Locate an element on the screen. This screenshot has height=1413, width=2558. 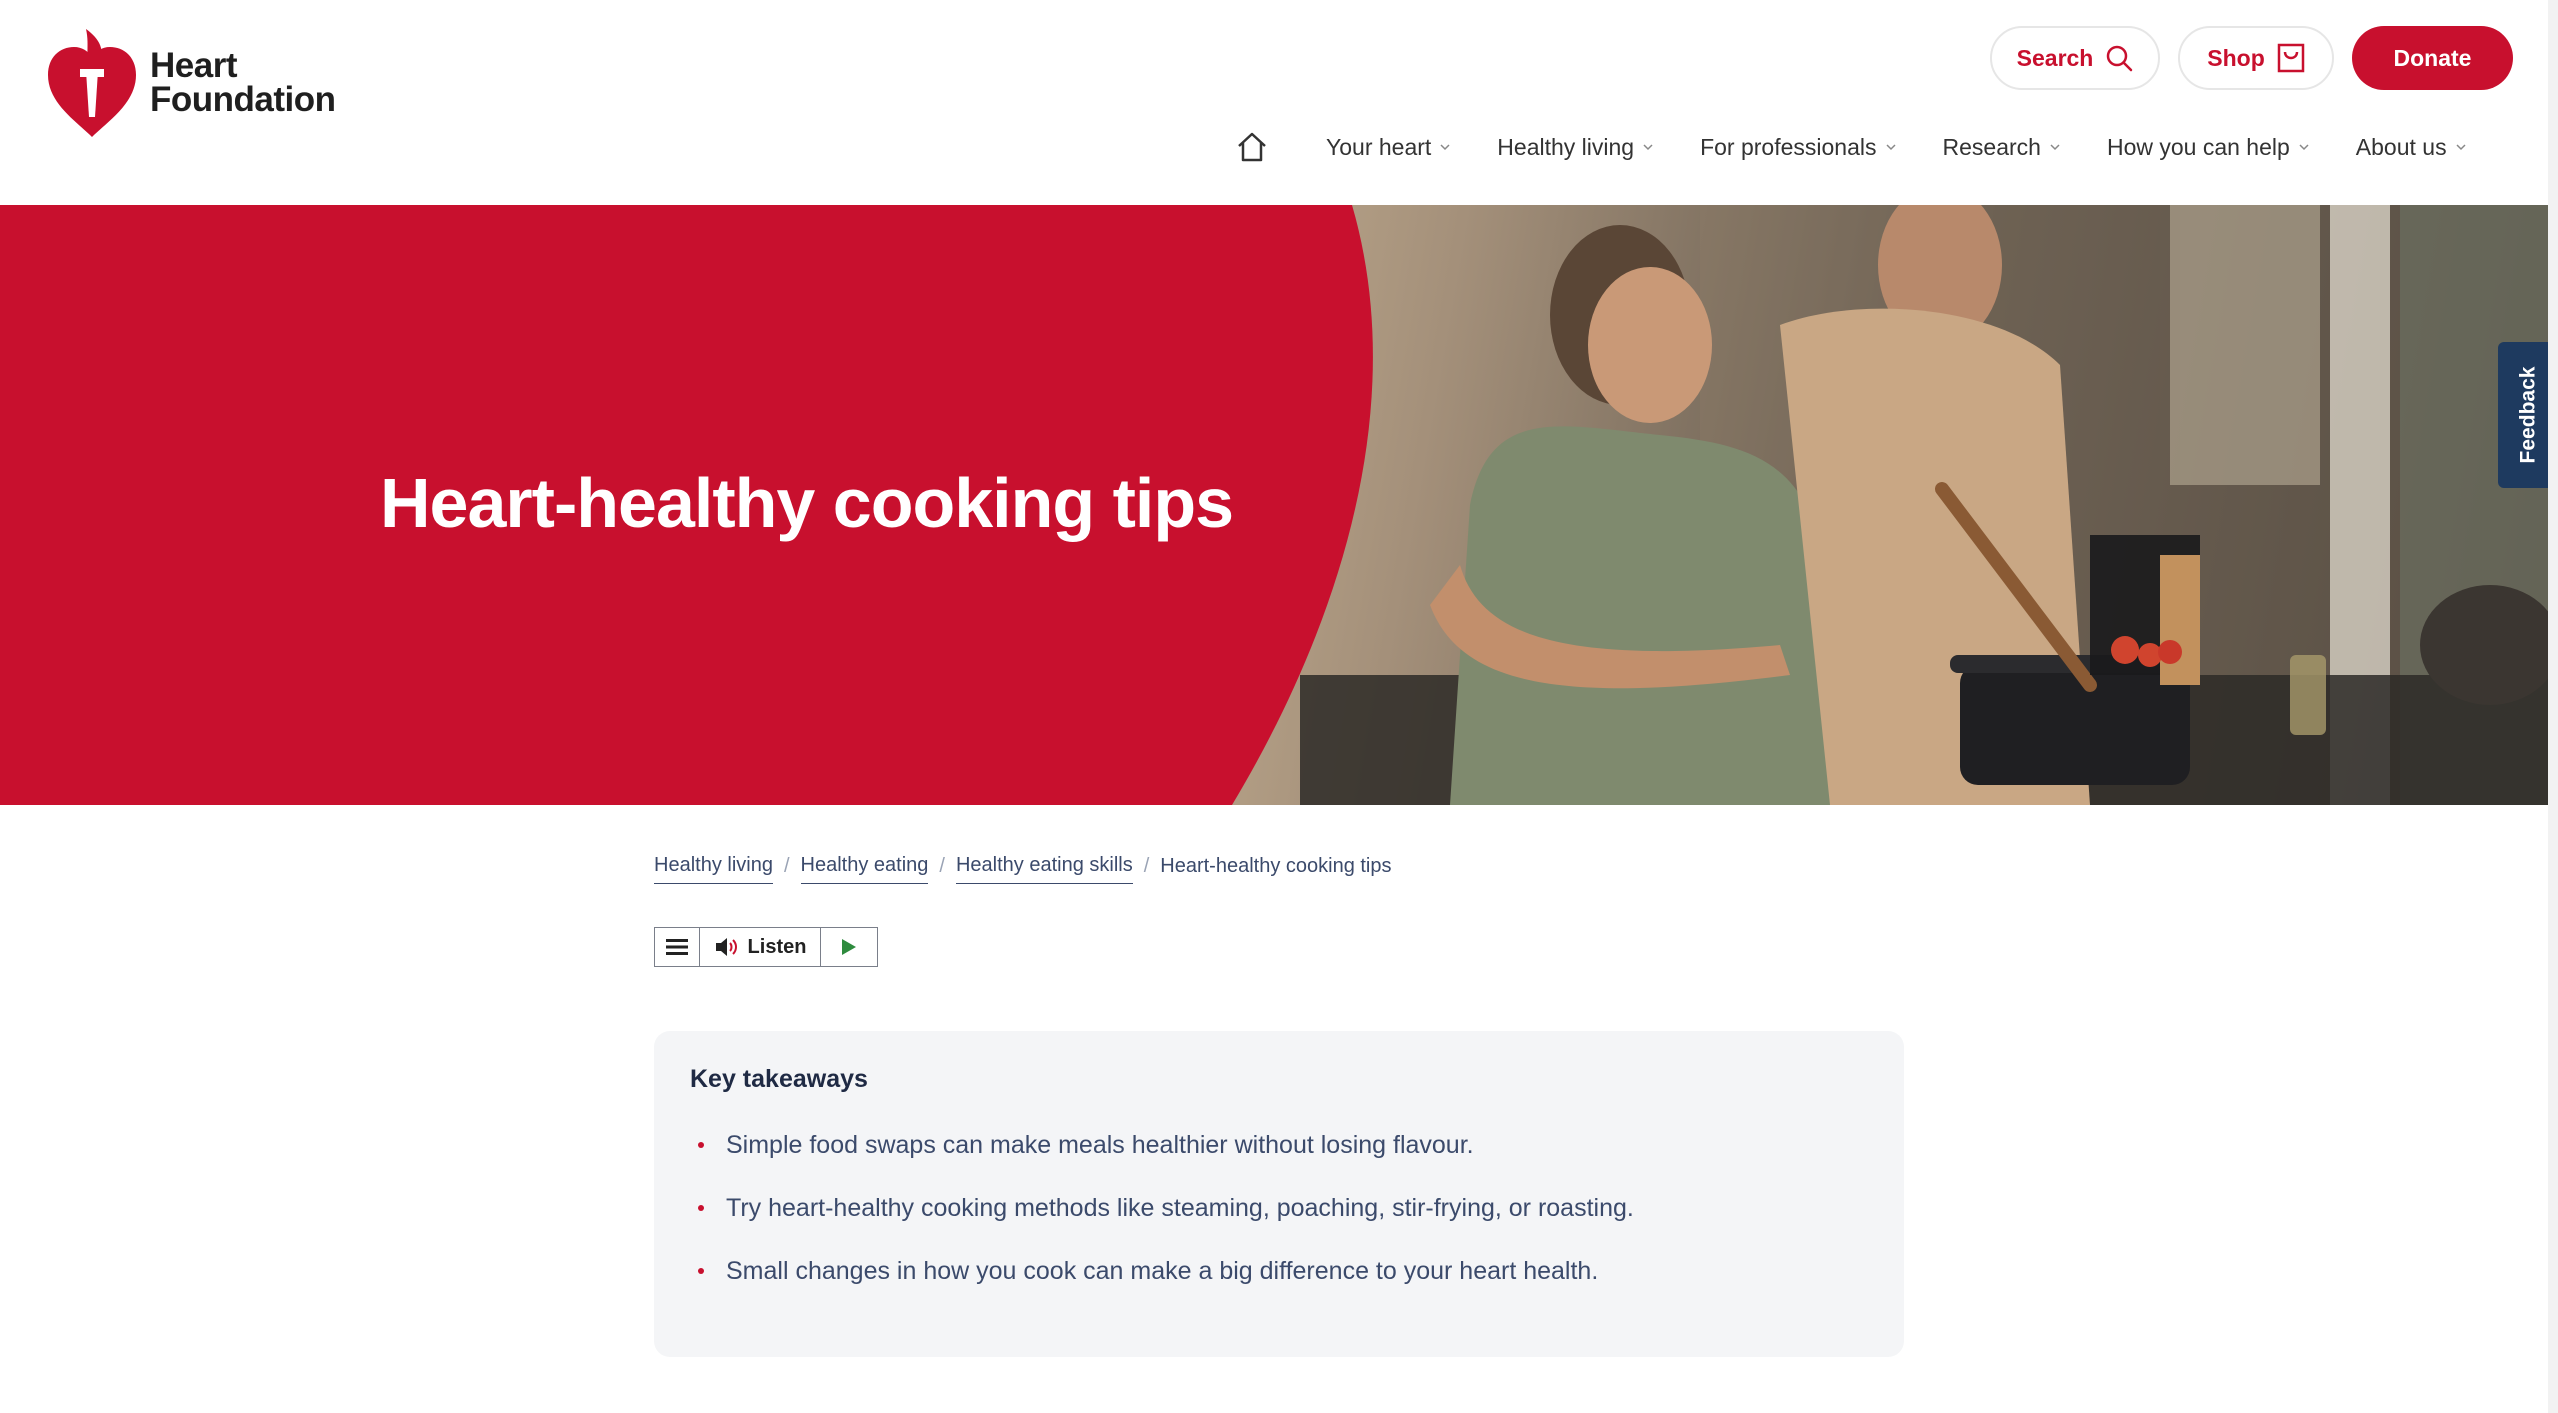
nav-item-about-us: About us is located at coordinates (2411, 147).